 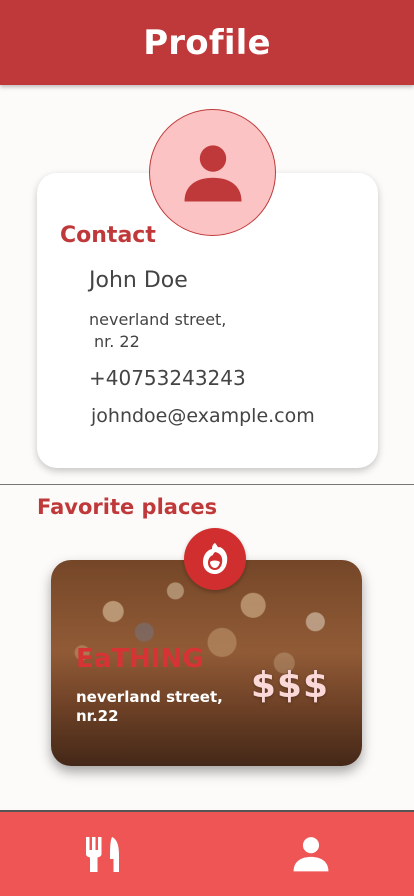 What do you see at coordinates (108, 235) in the screenshot?
I see `contact-heading: Contact` at bounding box center [108, 235].